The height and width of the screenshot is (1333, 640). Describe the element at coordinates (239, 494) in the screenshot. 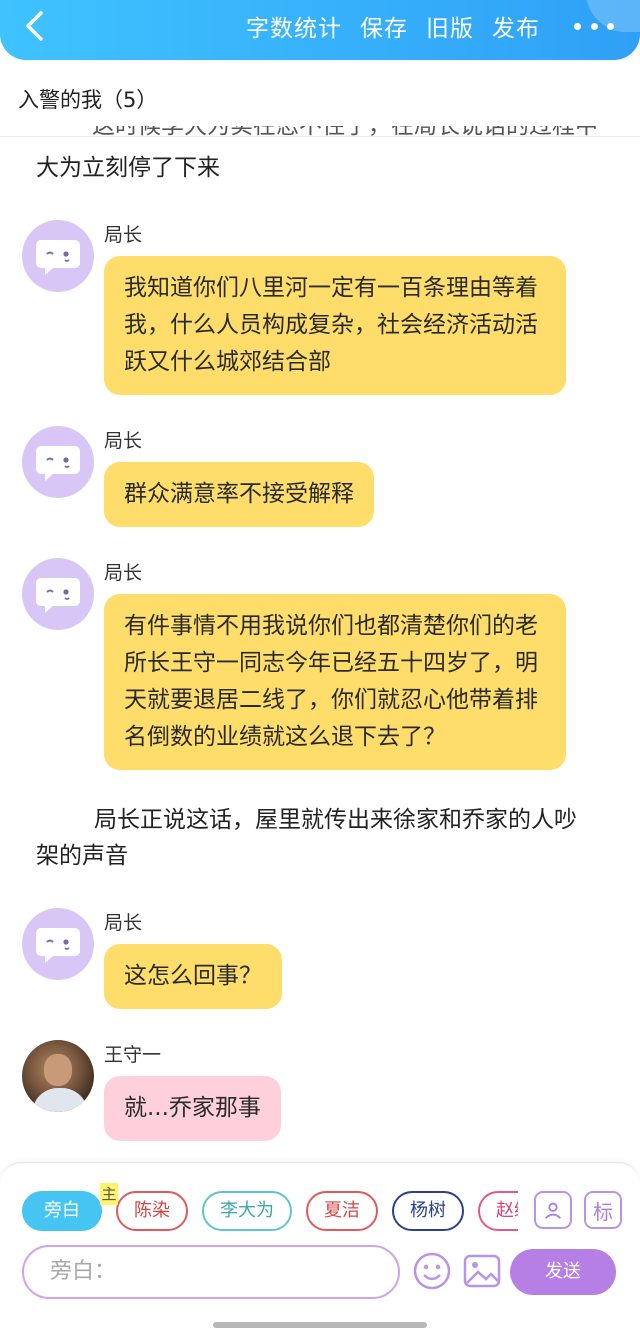

I see `message-bubble: 群众满意率不接受解释` at that location.